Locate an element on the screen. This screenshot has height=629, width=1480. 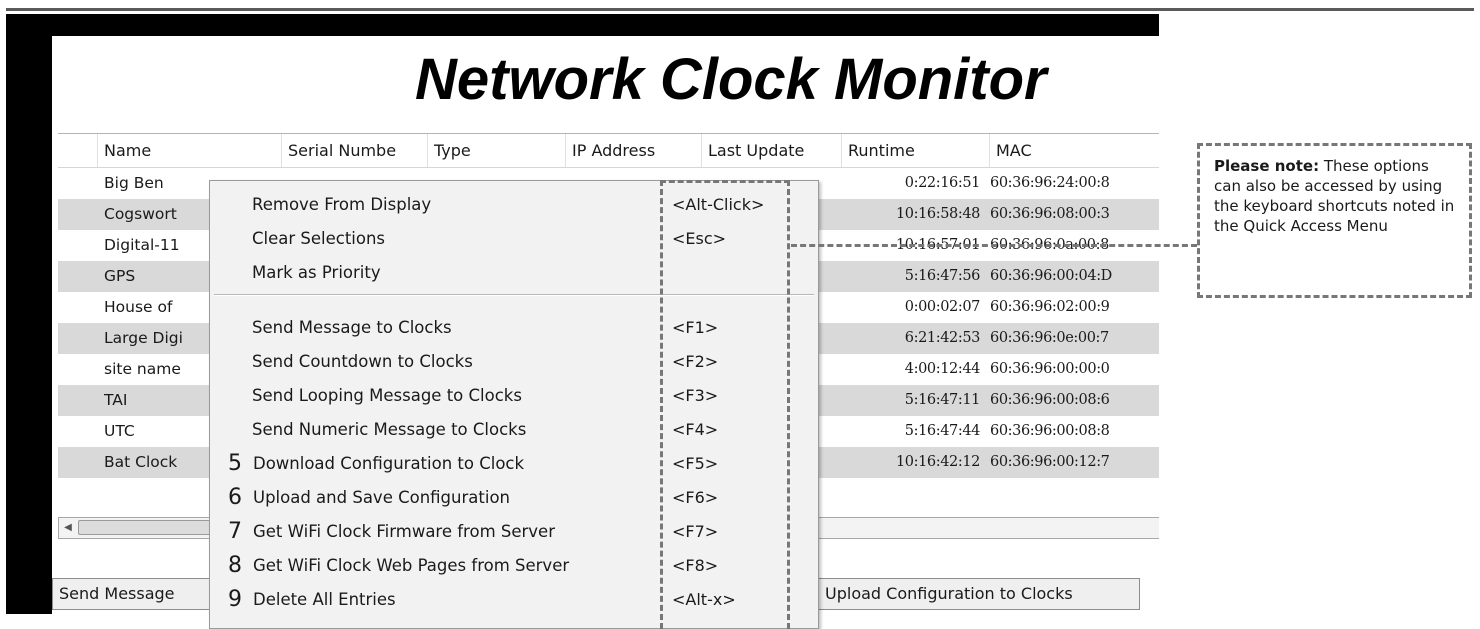
cell-mac: 60:36:96:00:08:8 is located at coordinates (1050, 431).